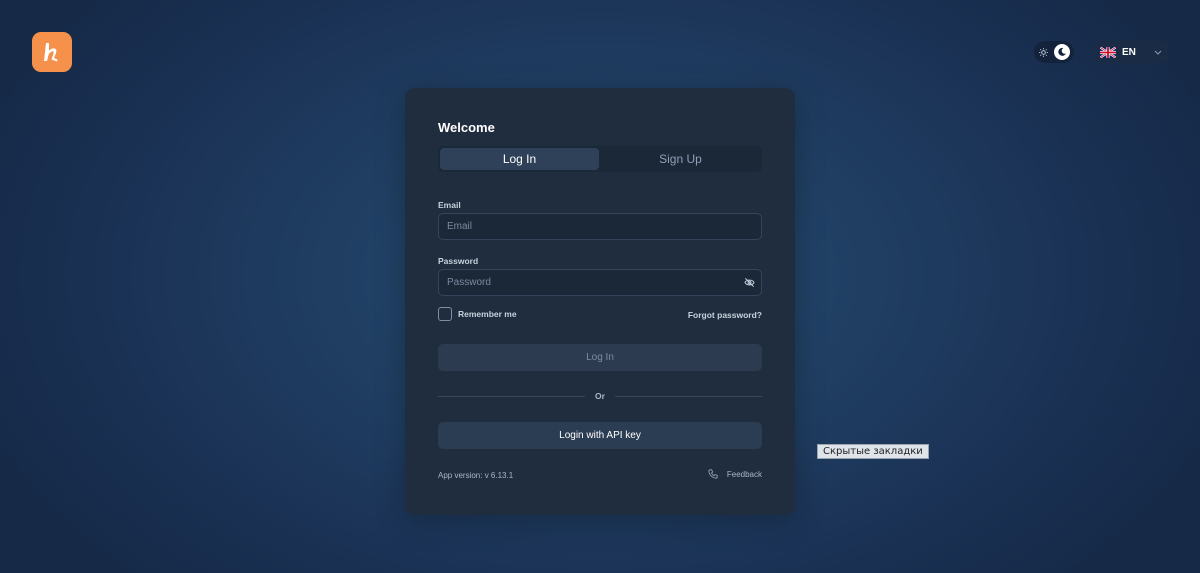 The height and width of the screenshot is (573, 1200). Describe the element at coordinates (1158, 52) in the screenshot. I see `chevron-down-icon` at that location.